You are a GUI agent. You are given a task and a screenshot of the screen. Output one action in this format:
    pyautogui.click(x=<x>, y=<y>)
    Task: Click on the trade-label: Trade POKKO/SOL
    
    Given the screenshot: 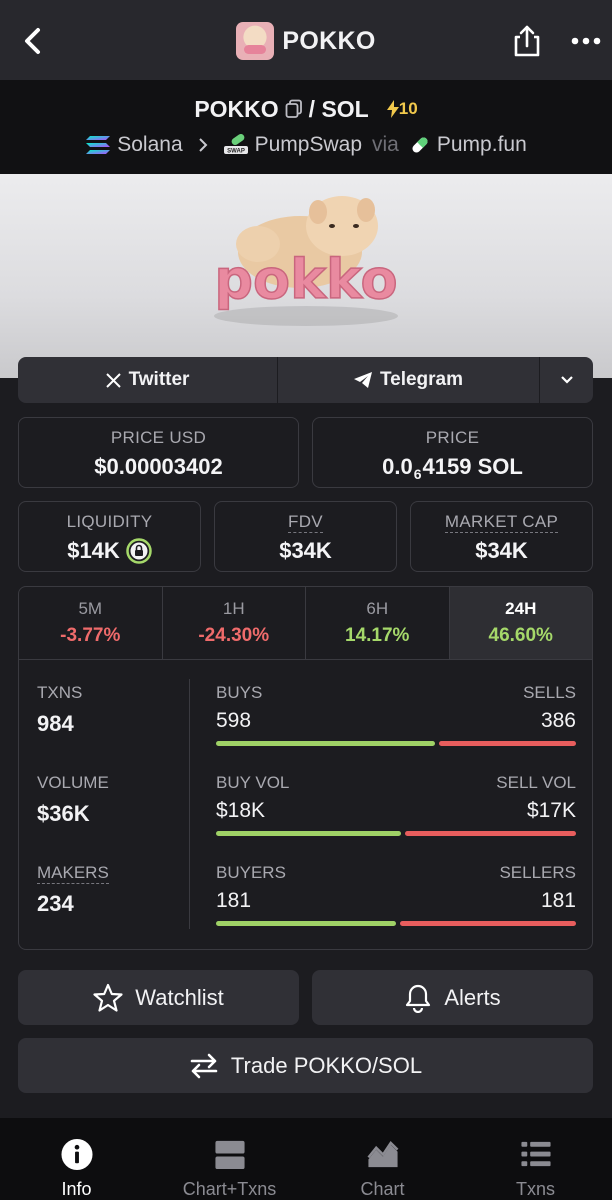 What is the action you would take?
    pyautogui.click(x=326, y=1065)
    